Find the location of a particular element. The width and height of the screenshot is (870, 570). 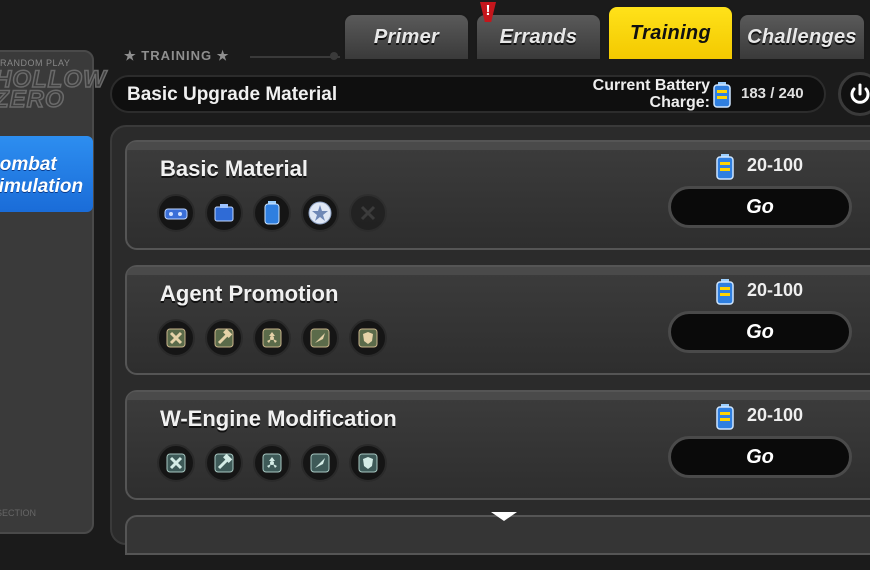

silver-star-disk-icon is located at coordinates (320, 213).